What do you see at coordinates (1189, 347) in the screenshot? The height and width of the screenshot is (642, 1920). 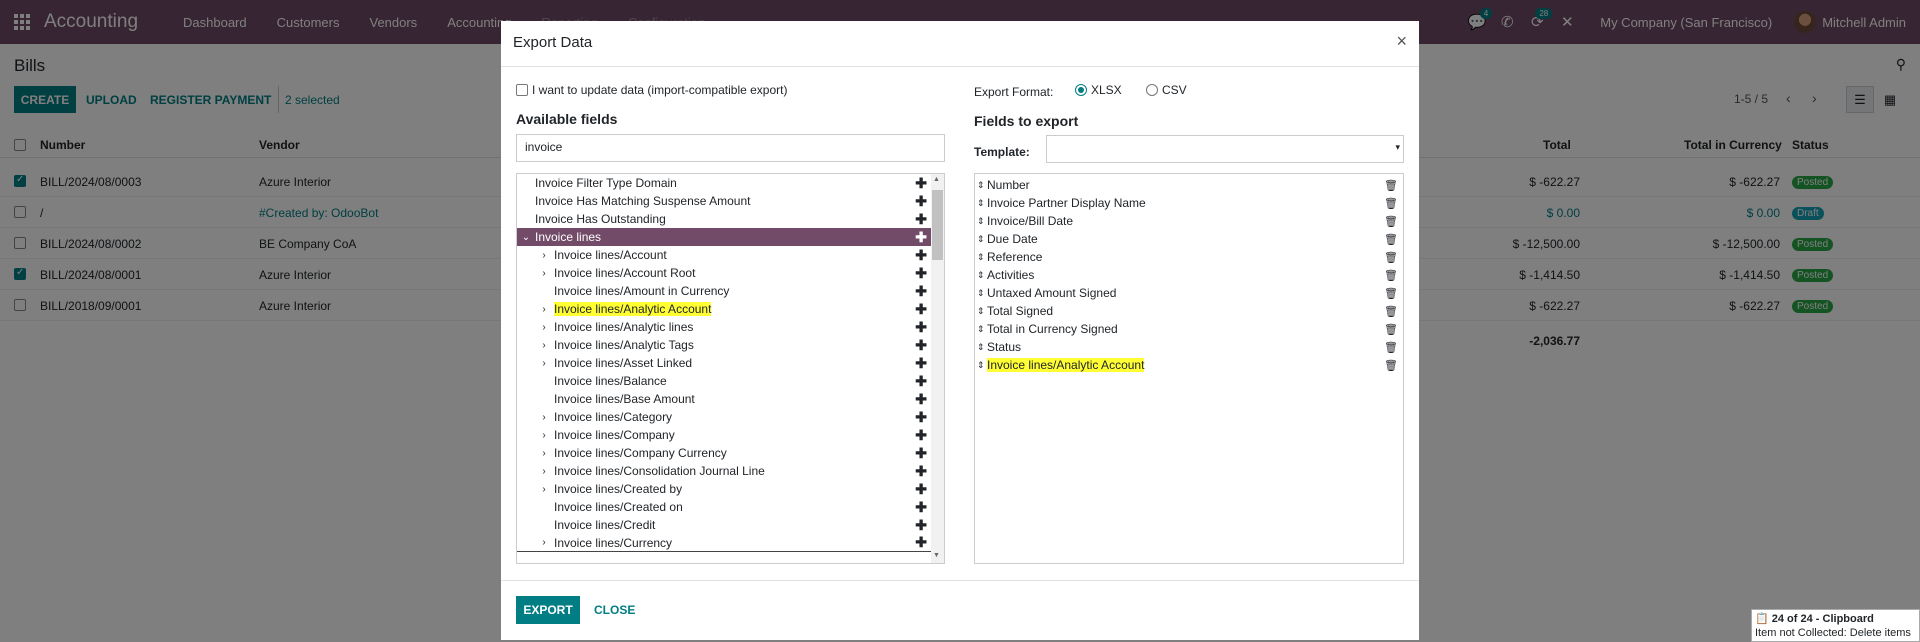 I see `export-field-item: ⇕ Status 🗑` at bounding box center [1189, 347].